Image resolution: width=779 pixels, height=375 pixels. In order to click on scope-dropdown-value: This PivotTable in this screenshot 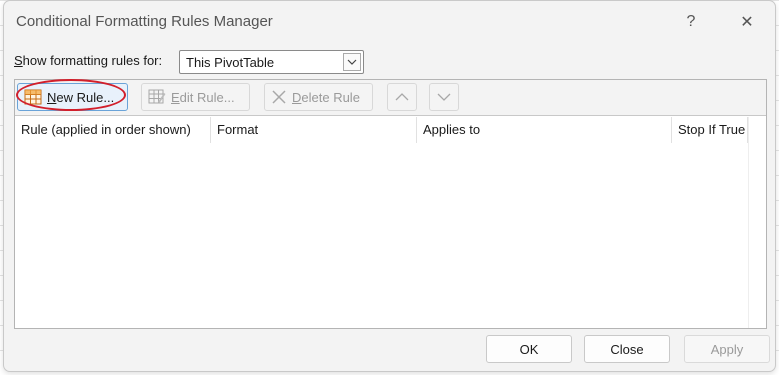, I will do `click(230, 62)`.